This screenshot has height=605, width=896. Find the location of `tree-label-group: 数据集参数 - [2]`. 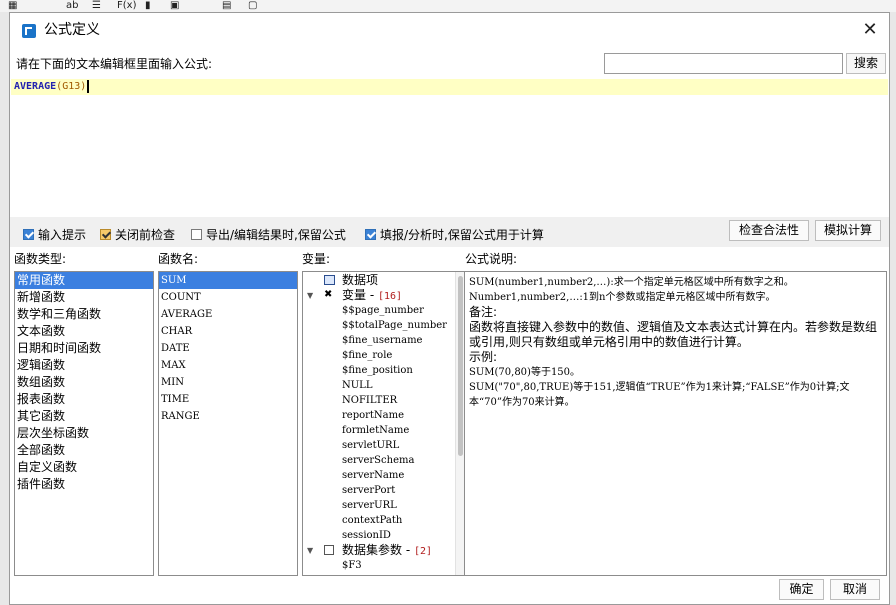

tree-label-group: 数据集参数 - [2] is located at coordinates (387, 550).